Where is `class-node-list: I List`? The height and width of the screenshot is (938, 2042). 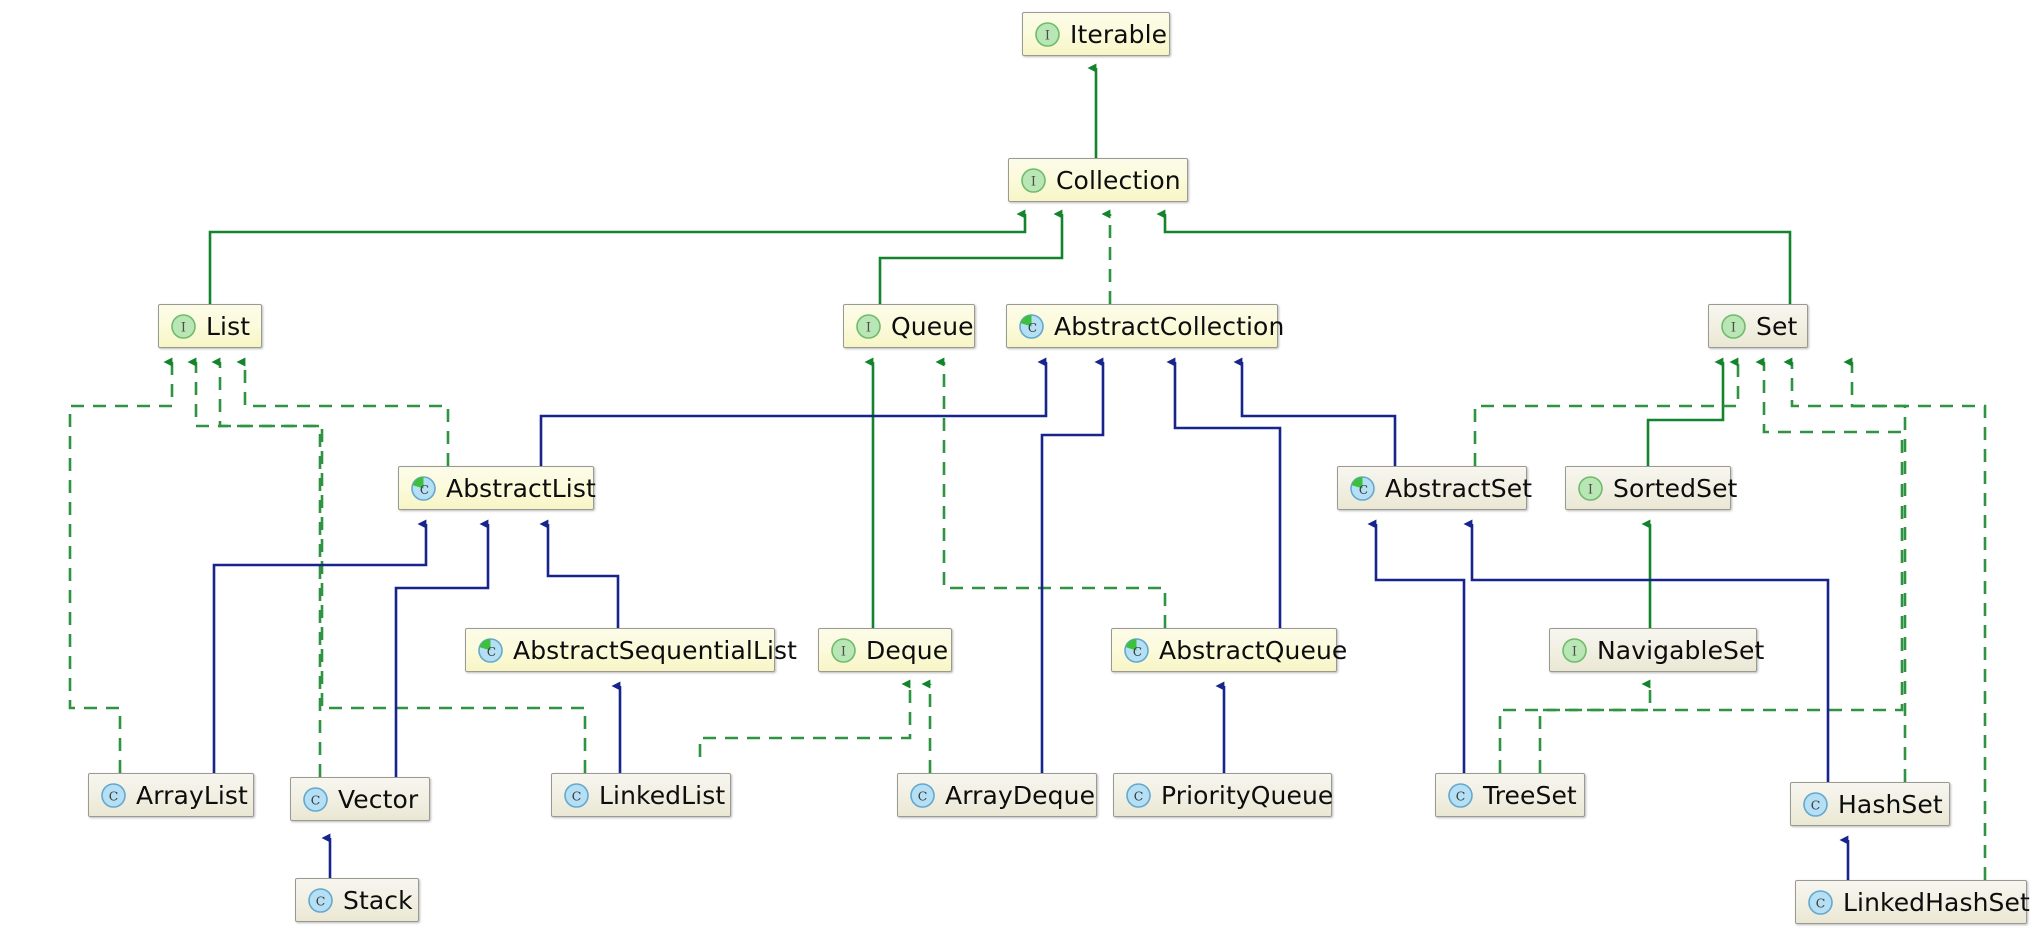 class-node-list: I List is located at coordinates (210, 326).